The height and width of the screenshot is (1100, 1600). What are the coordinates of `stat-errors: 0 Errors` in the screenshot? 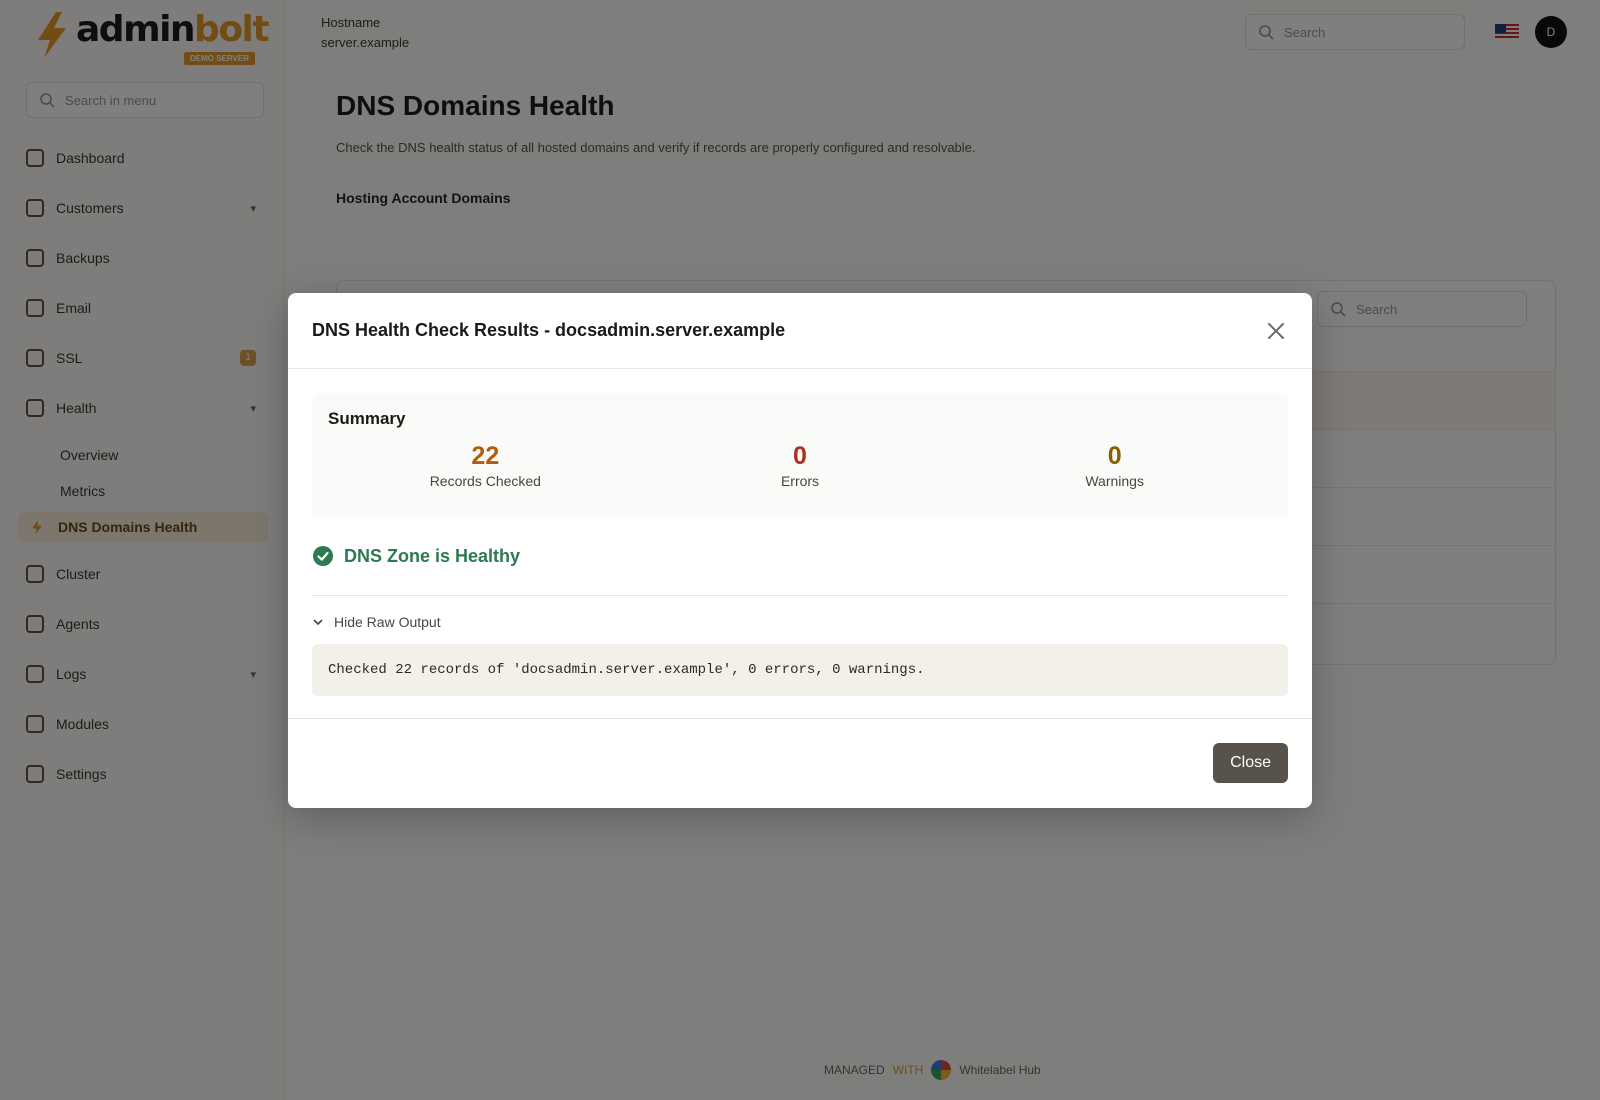 It's located at (800, 465).